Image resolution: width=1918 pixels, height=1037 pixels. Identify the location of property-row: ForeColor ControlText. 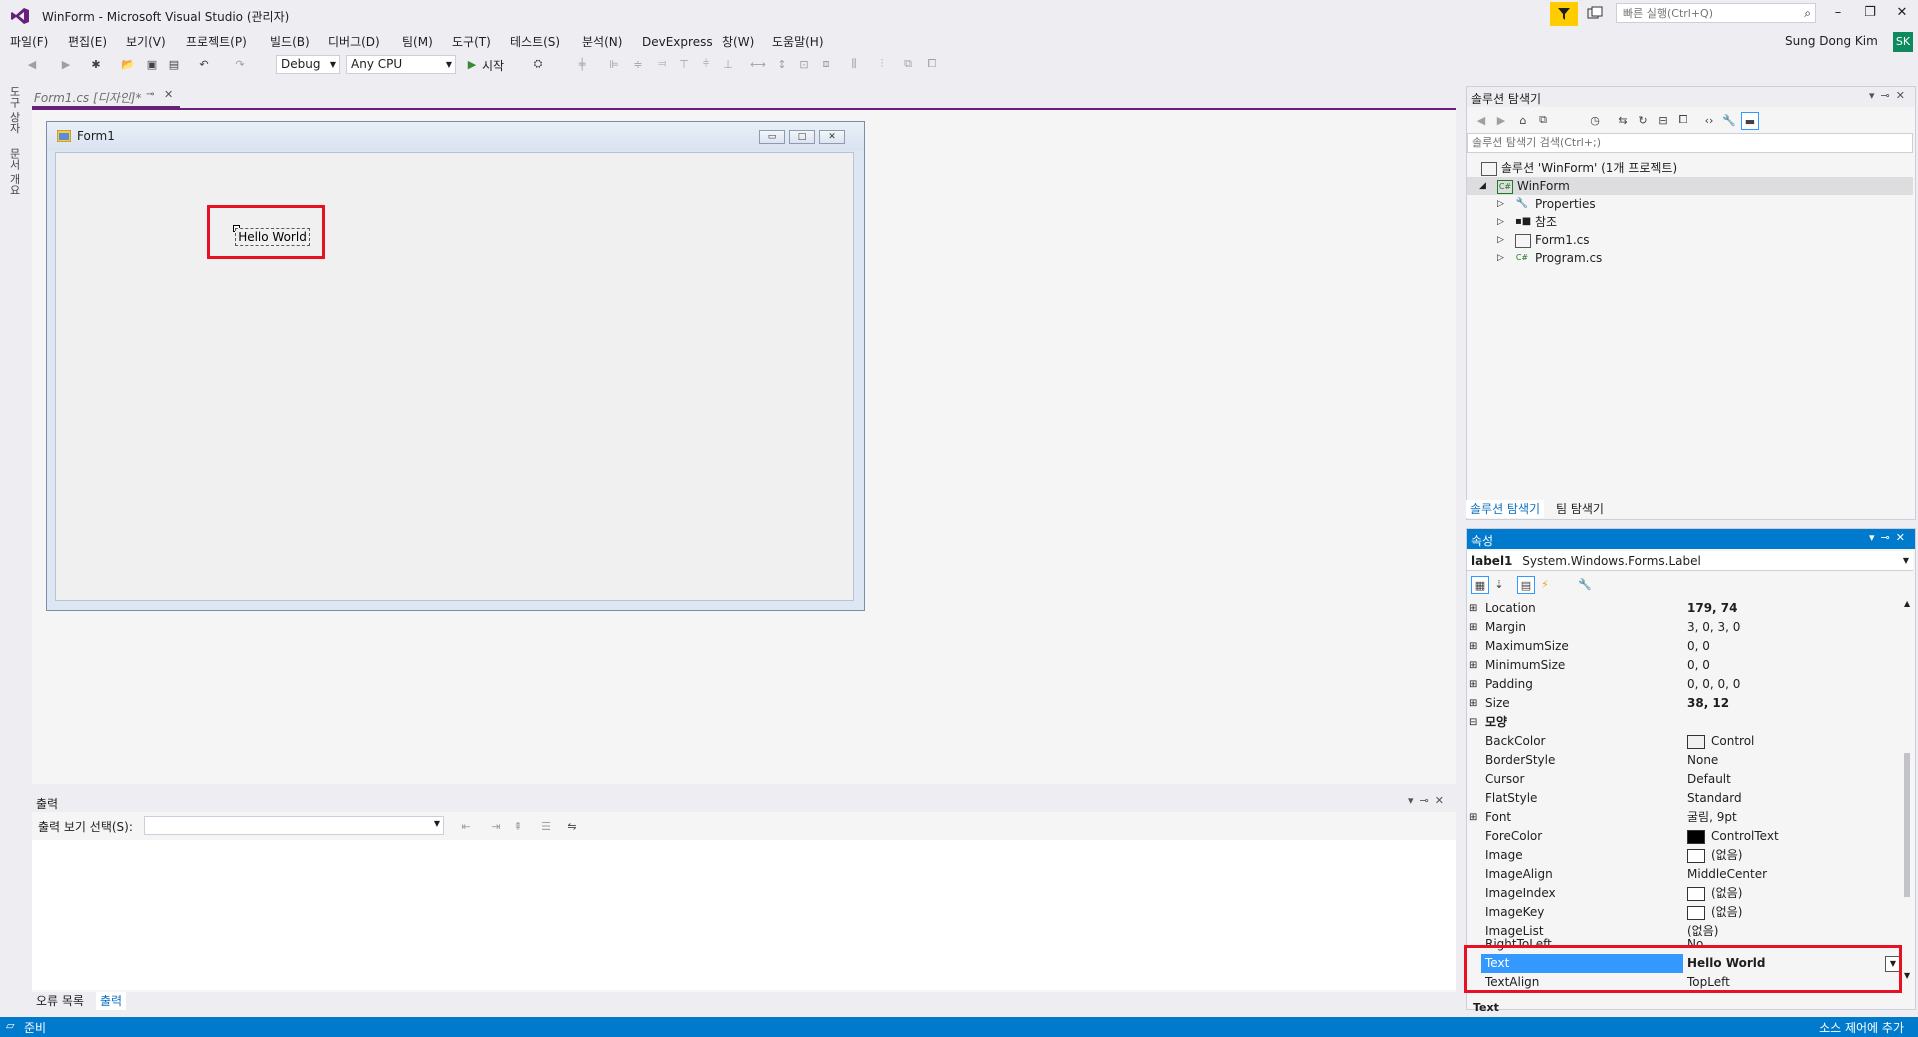
(1683, 836).